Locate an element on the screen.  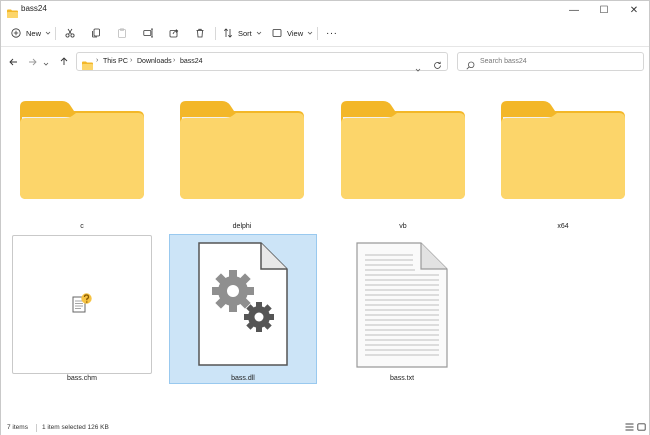
folder-item-vb: vb is located at coordinates (403, 167).